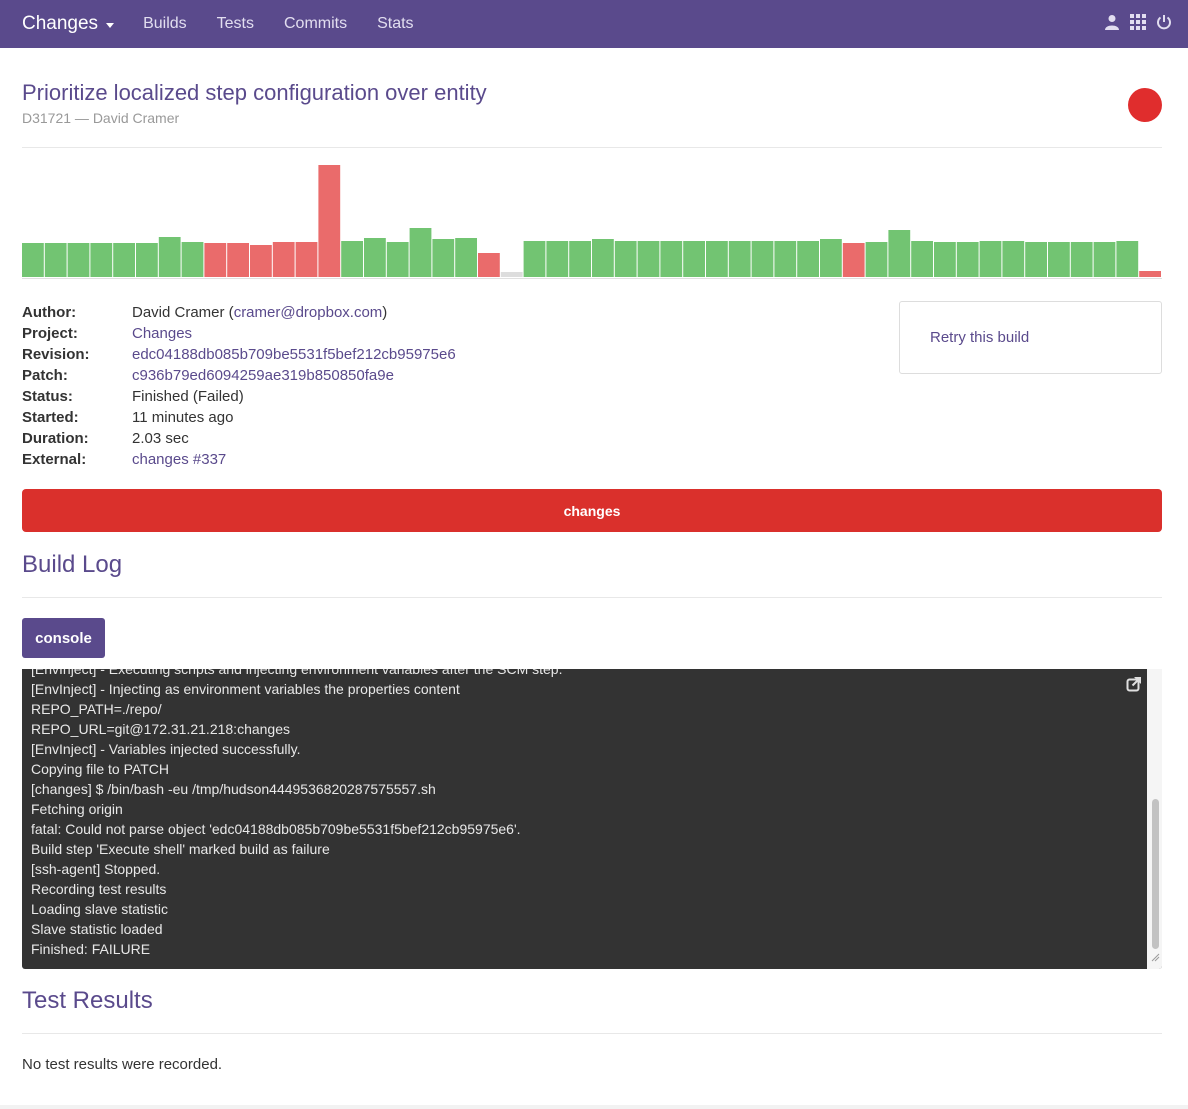  Describe the element at coordinates (263, 375) in the screenshot. I see `detail-link: c936b79ed6094259ae319b850850fa9e` at that location.